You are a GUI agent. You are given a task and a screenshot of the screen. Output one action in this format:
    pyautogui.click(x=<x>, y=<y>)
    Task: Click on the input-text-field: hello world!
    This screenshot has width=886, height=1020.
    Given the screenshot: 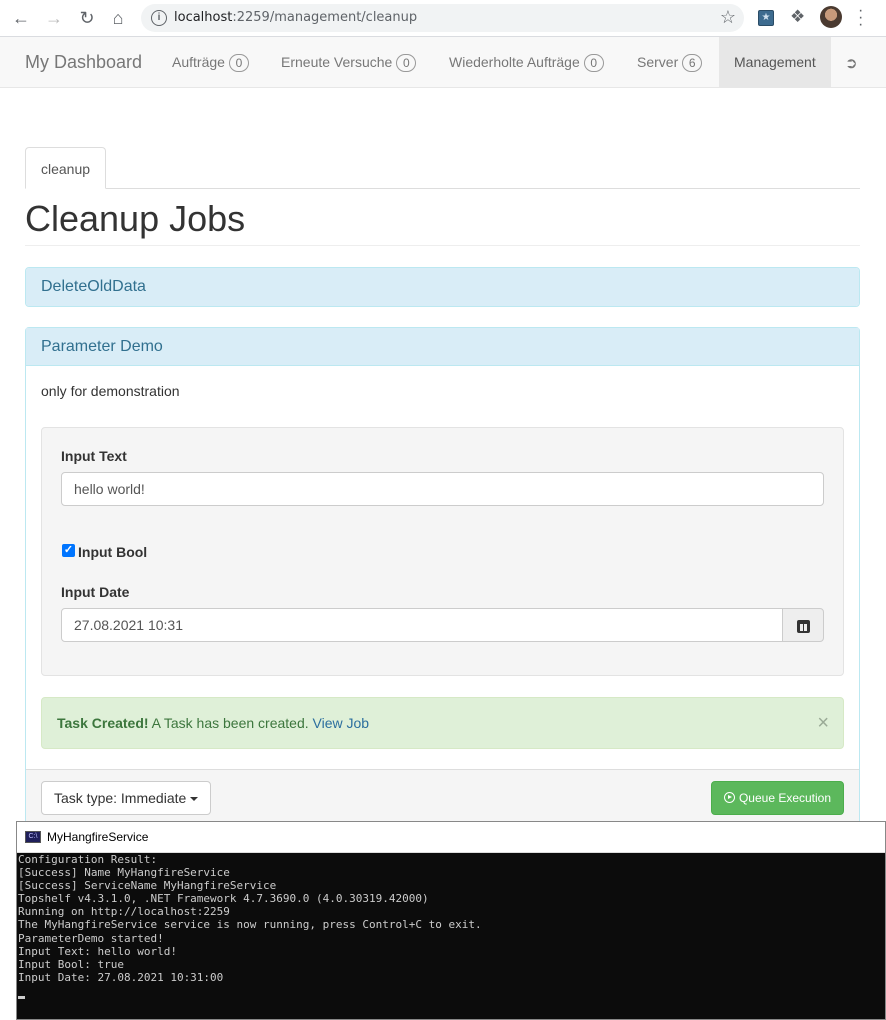 What is the action you would take?
    pyautogui.click(x=442, y=489)
    